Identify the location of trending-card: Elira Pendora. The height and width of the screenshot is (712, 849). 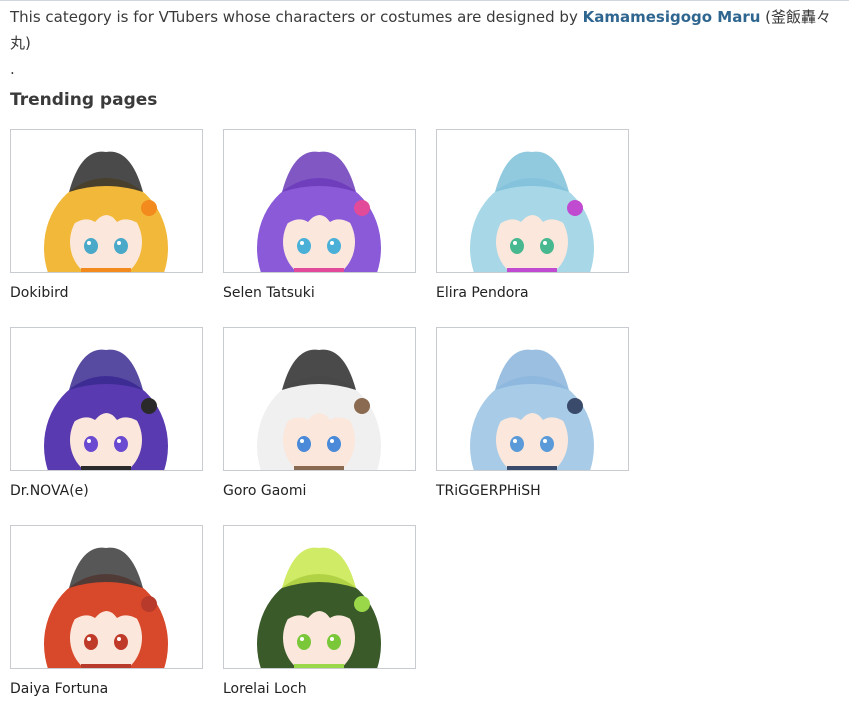
(532, 215).